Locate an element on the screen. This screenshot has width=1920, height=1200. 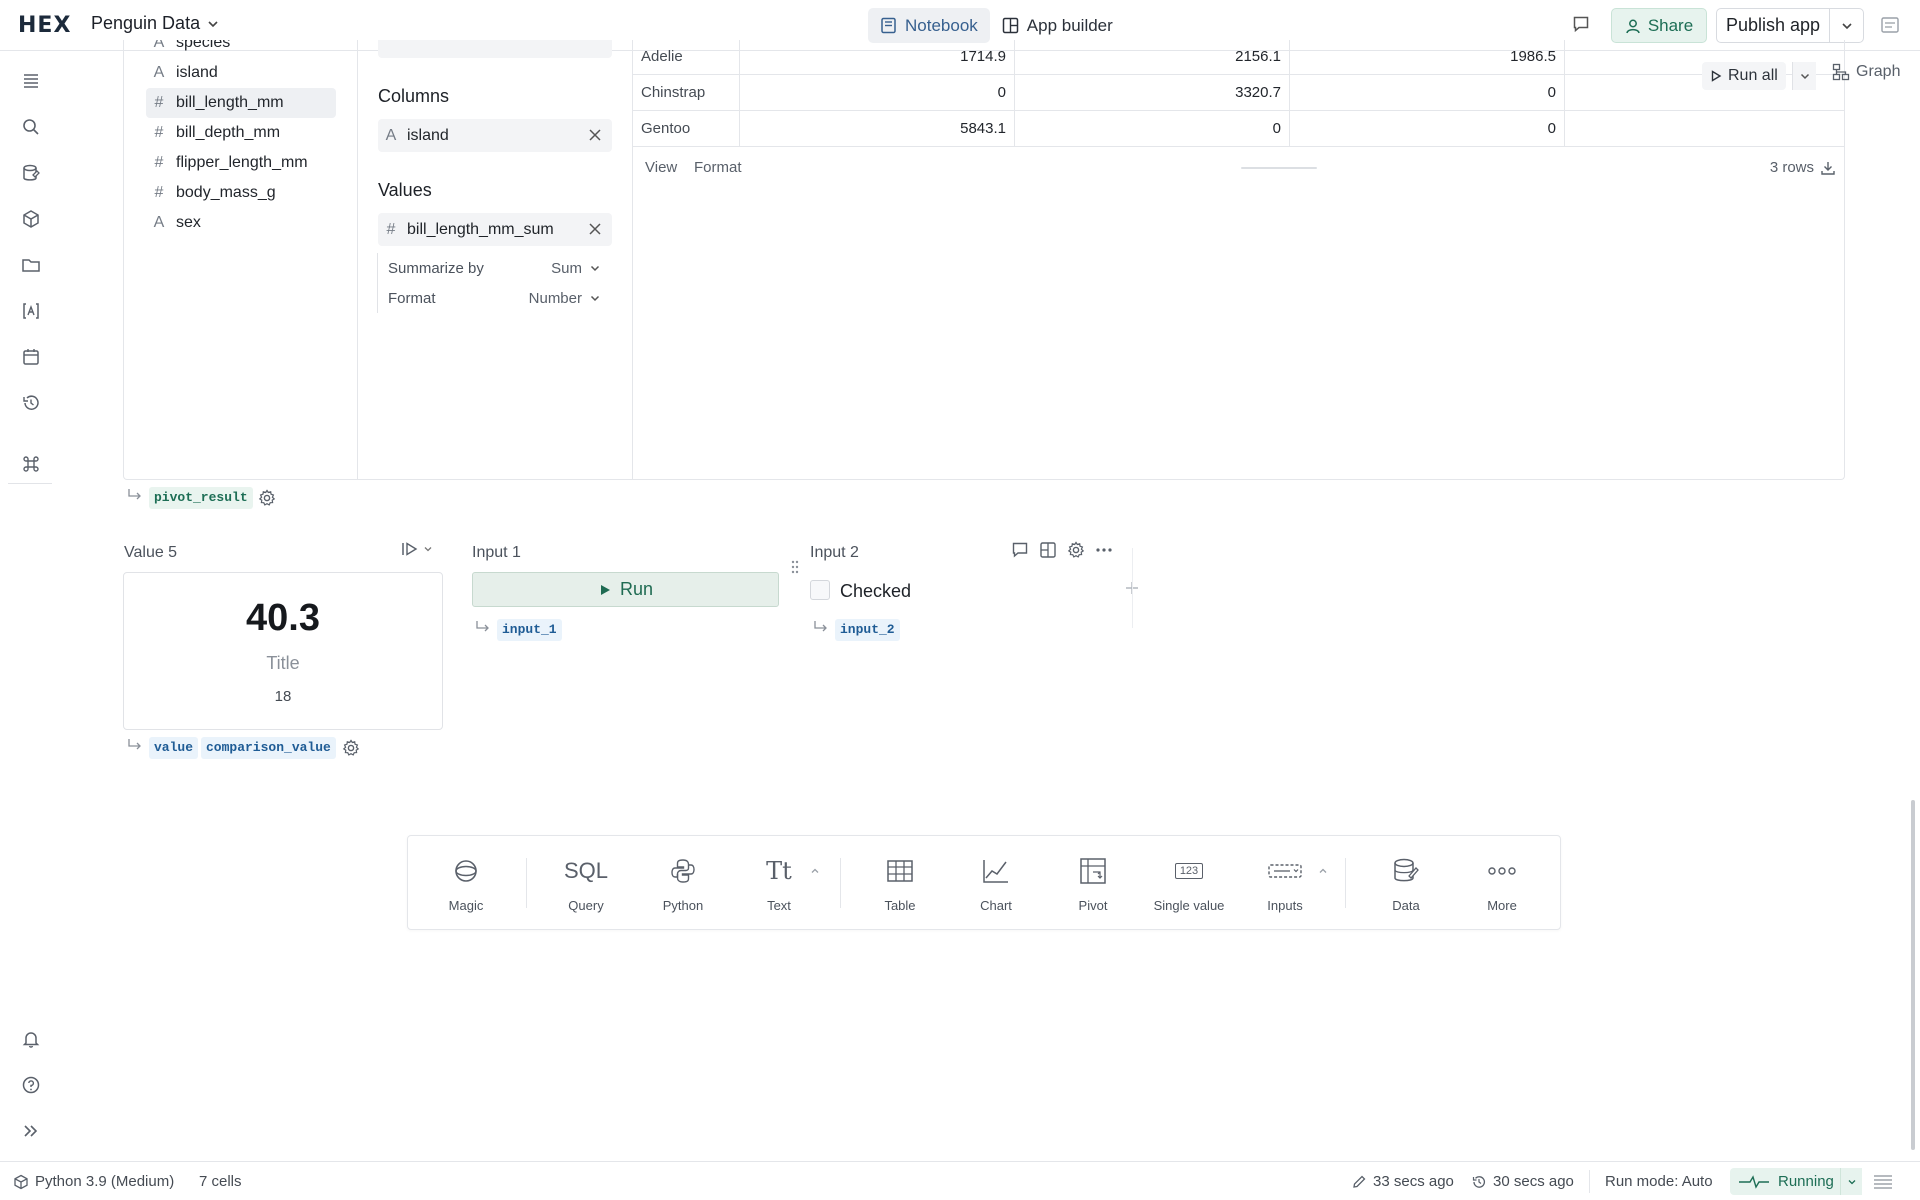
add-chart-button: Chart is located at coordinates (996, 883).